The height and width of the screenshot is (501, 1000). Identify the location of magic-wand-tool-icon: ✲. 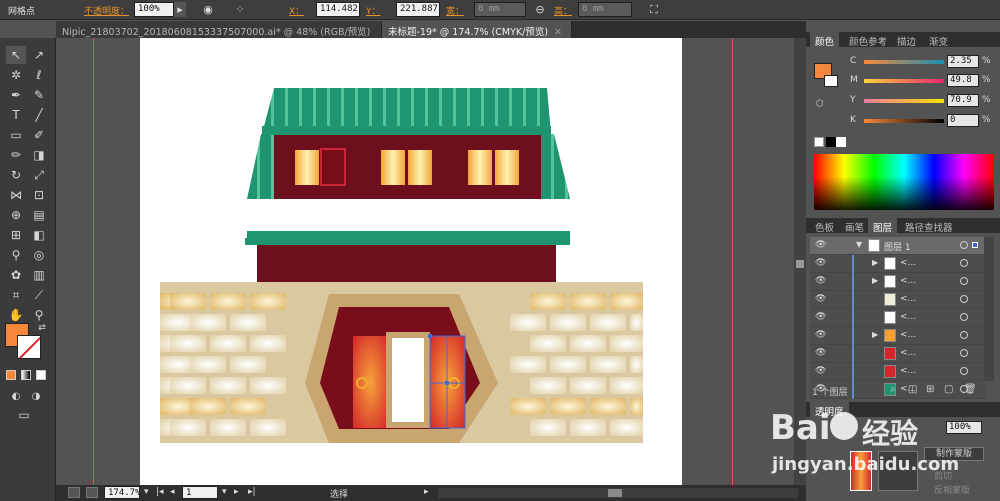
(16, 75).